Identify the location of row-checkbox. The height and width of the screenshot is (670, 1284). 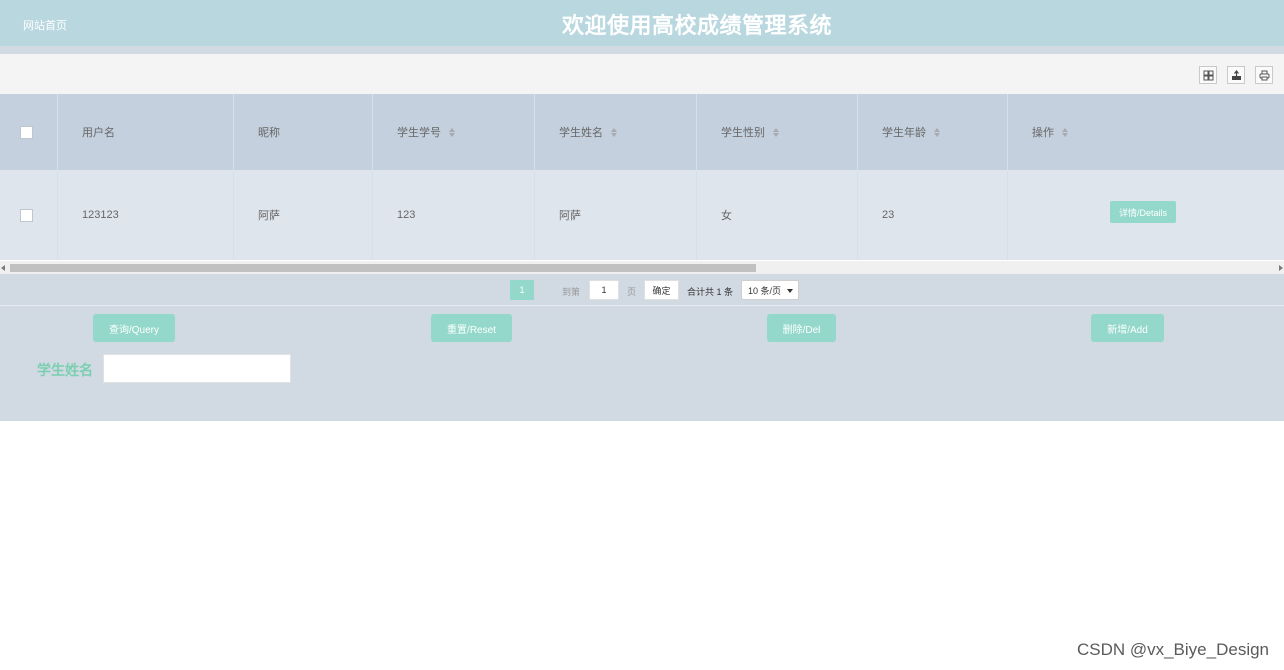
(26, 215).